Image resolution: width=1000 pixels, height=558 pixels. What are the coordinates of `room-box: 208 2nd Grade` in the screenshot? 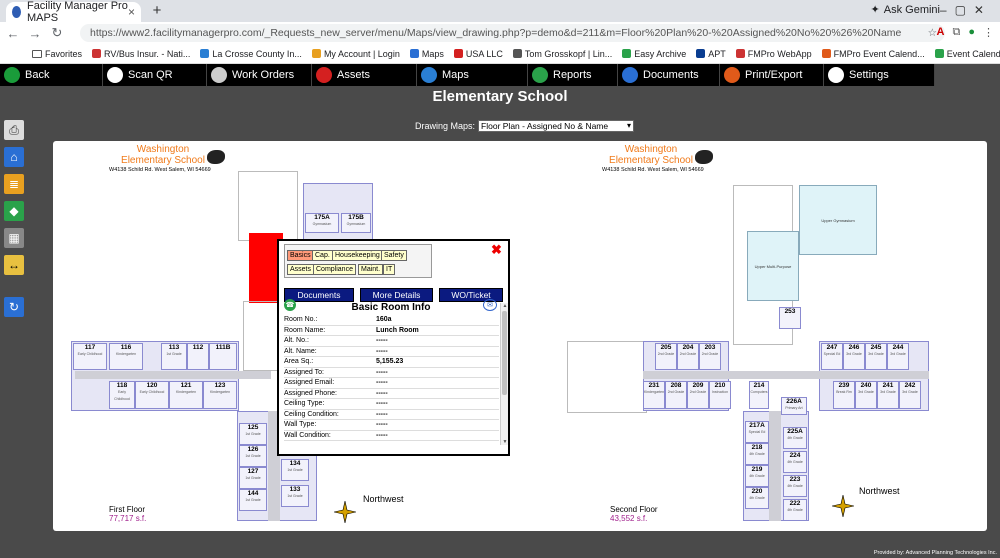 It's located at (676, 395).